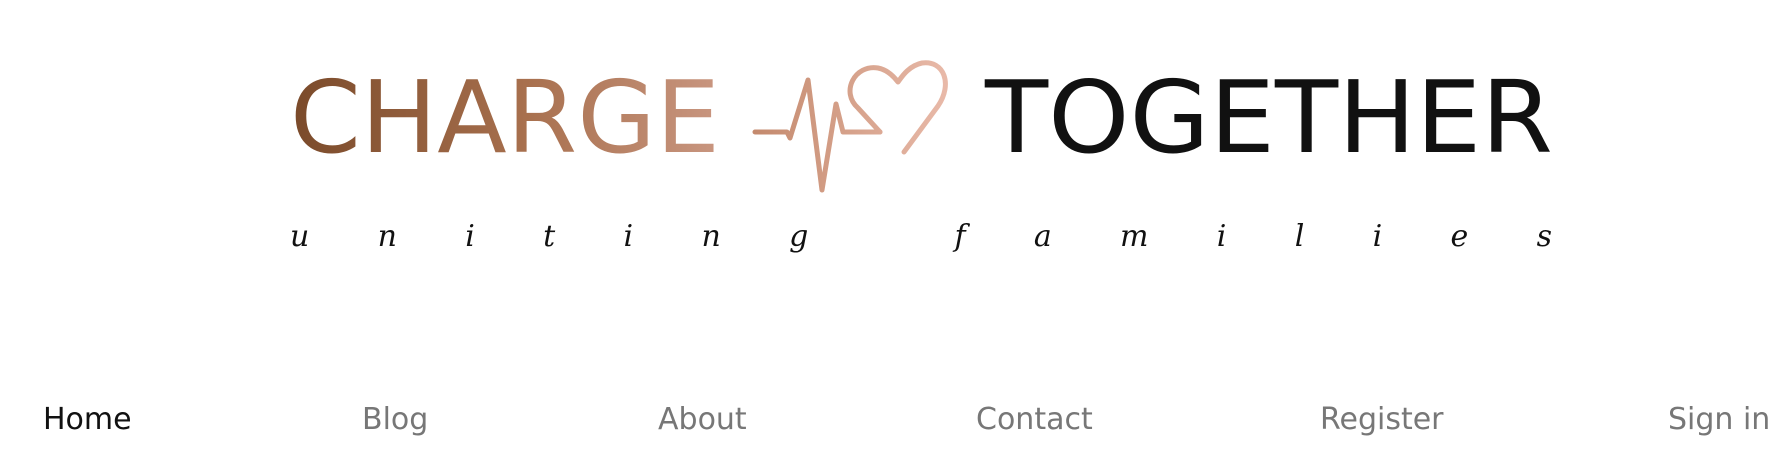 The width and height of the screenshot is (1779, 476). I want to click on nav-item-blog: Blog, so click(395, 420).